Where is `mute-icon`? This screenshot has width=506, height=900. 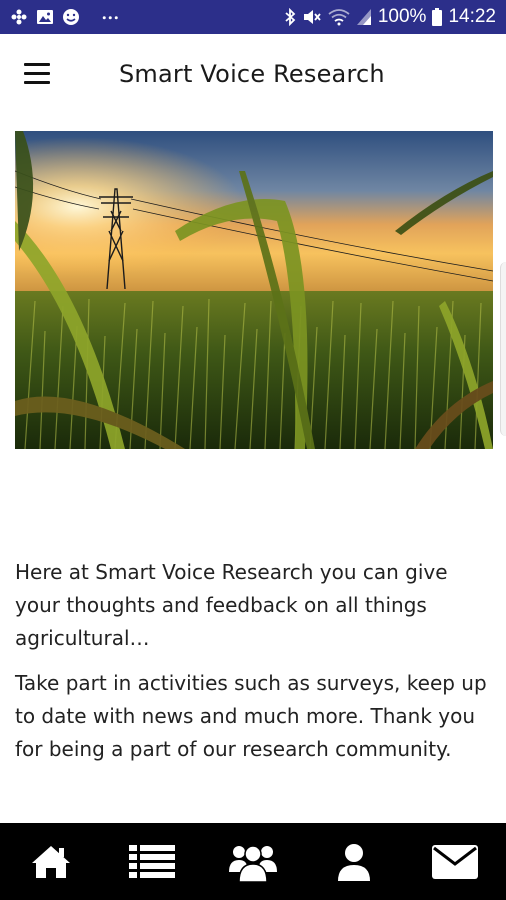 mute-icon is located at coordinates (312, 17).